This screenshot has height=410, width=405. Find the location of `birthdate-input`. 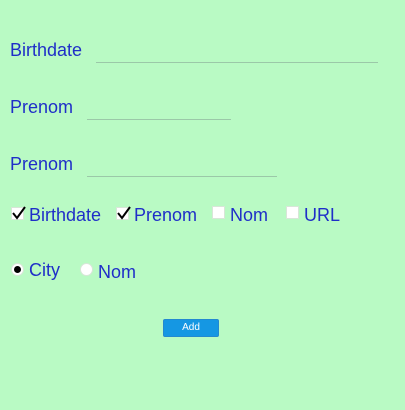

birthdate-input is located at coordinates (237, 53).